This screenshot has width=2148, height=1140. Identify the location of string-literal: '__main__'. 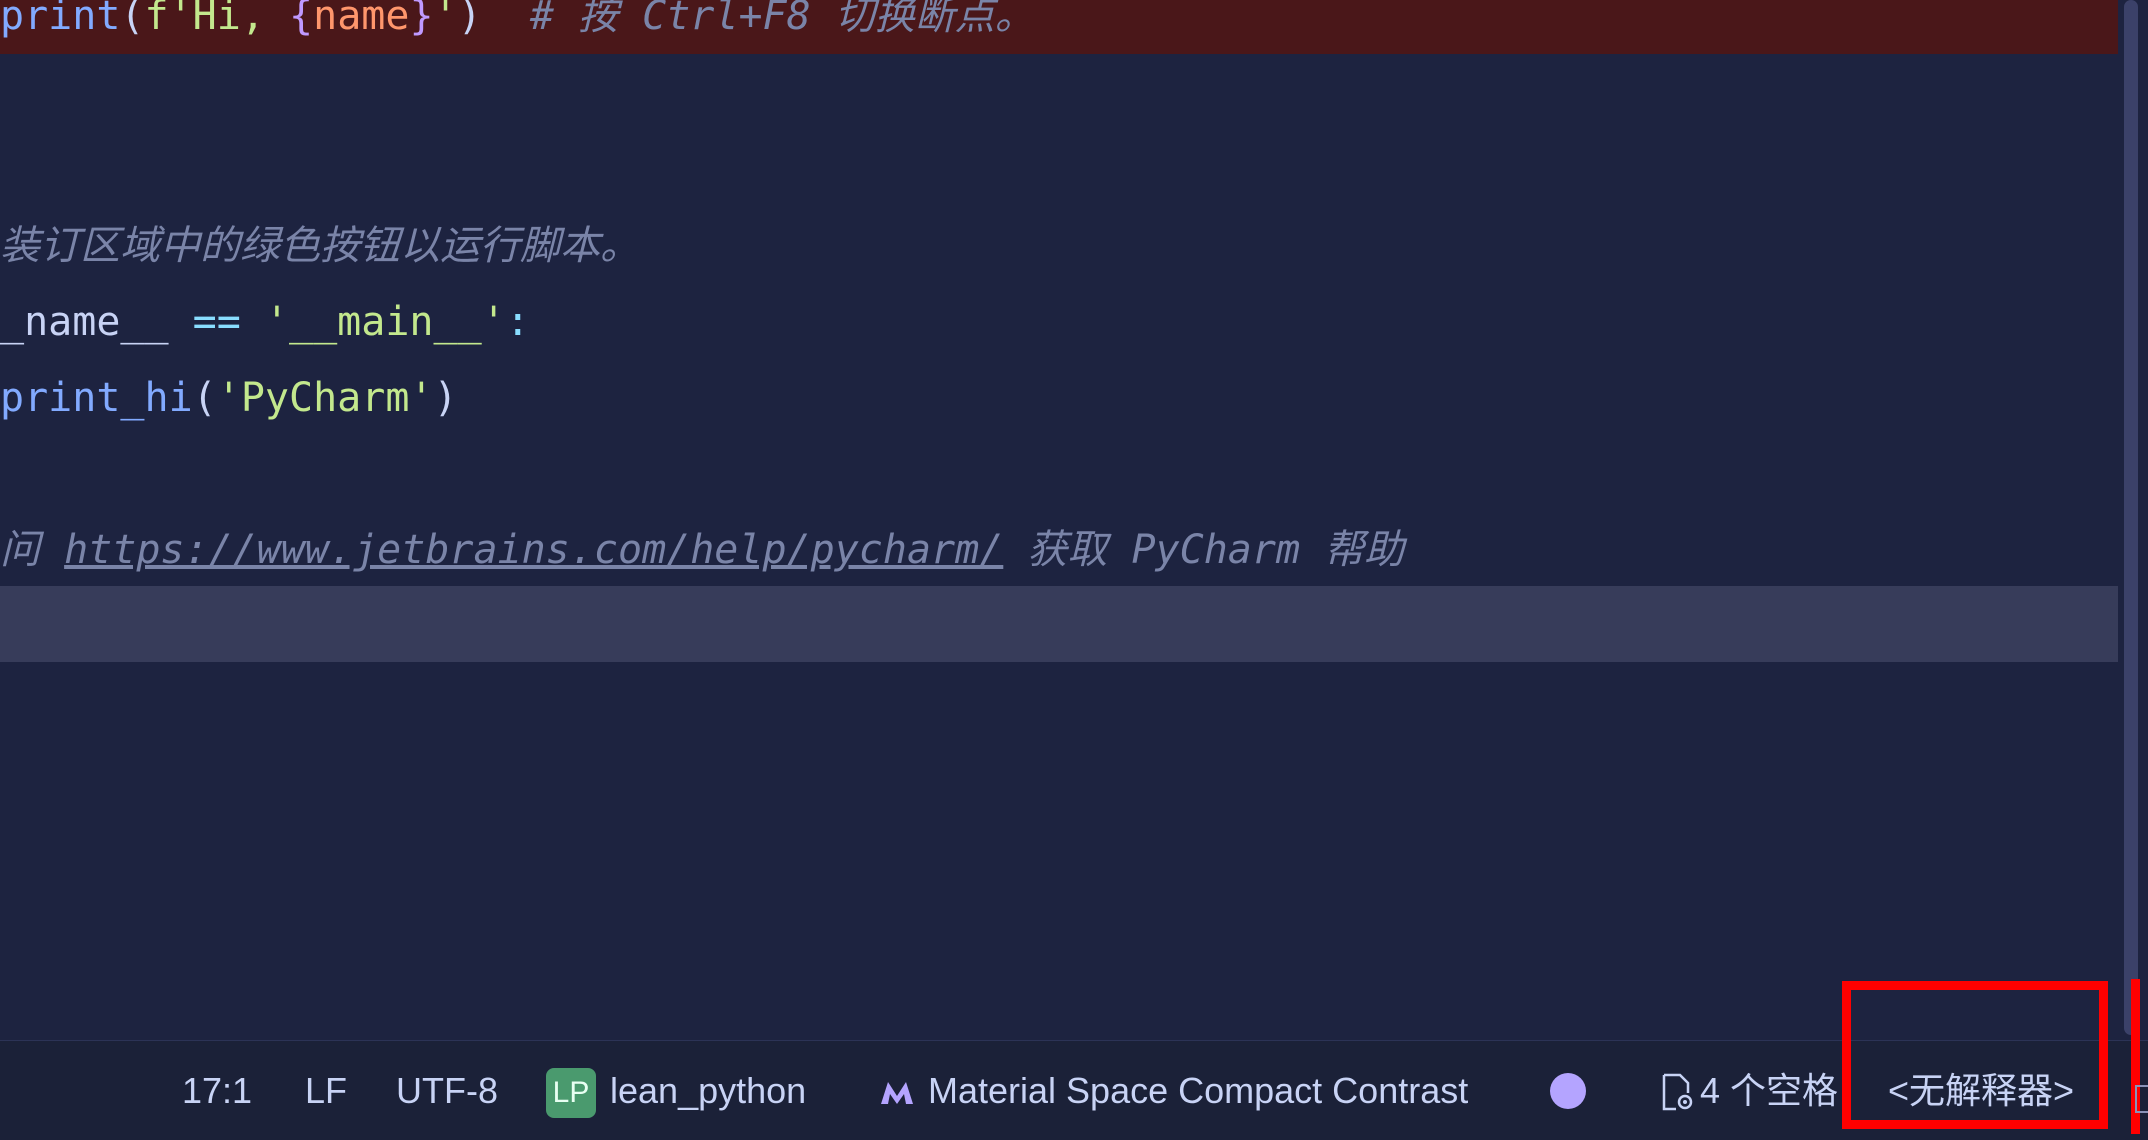
(373, 322).